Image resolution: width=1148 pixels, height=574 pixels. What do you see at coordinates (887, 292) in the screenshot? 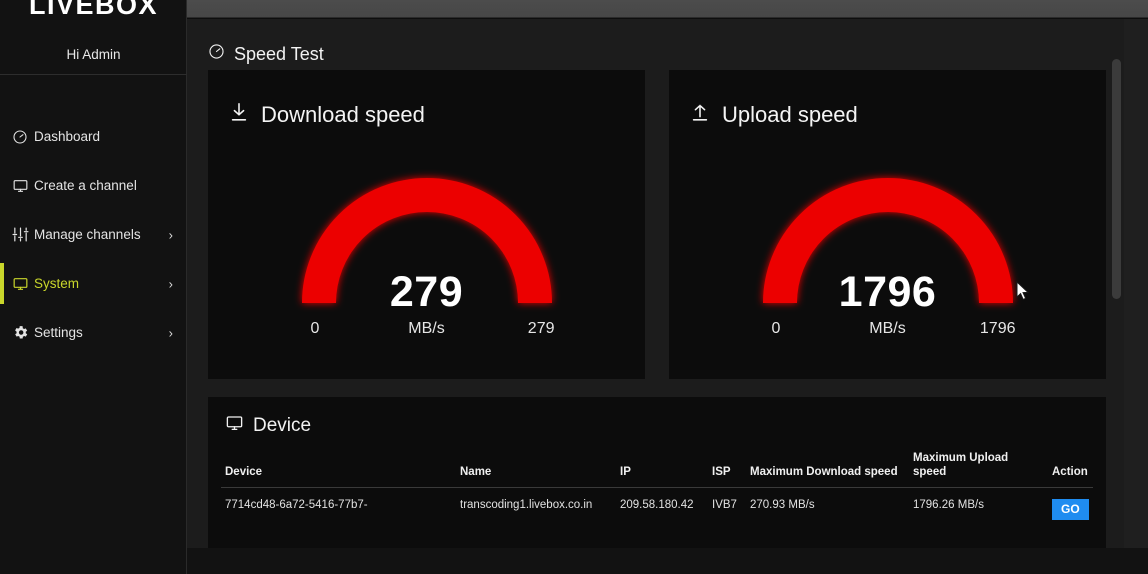
I see `upload-speed-value: 1796` at bounding box center [887, 292].